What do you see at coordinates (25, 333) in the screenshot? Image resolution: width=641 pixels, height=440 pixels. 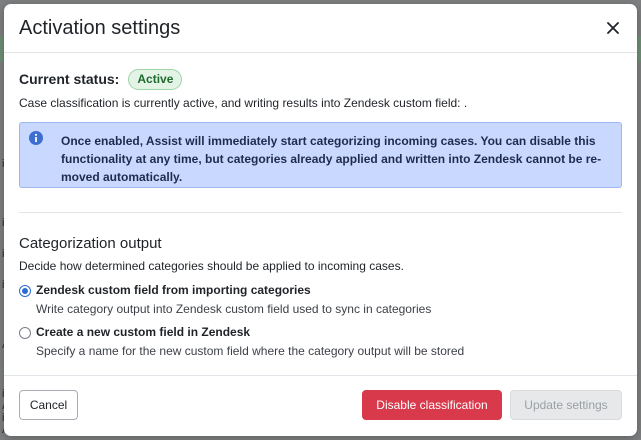 I see `radio-button` at bounding box center [25, 333].